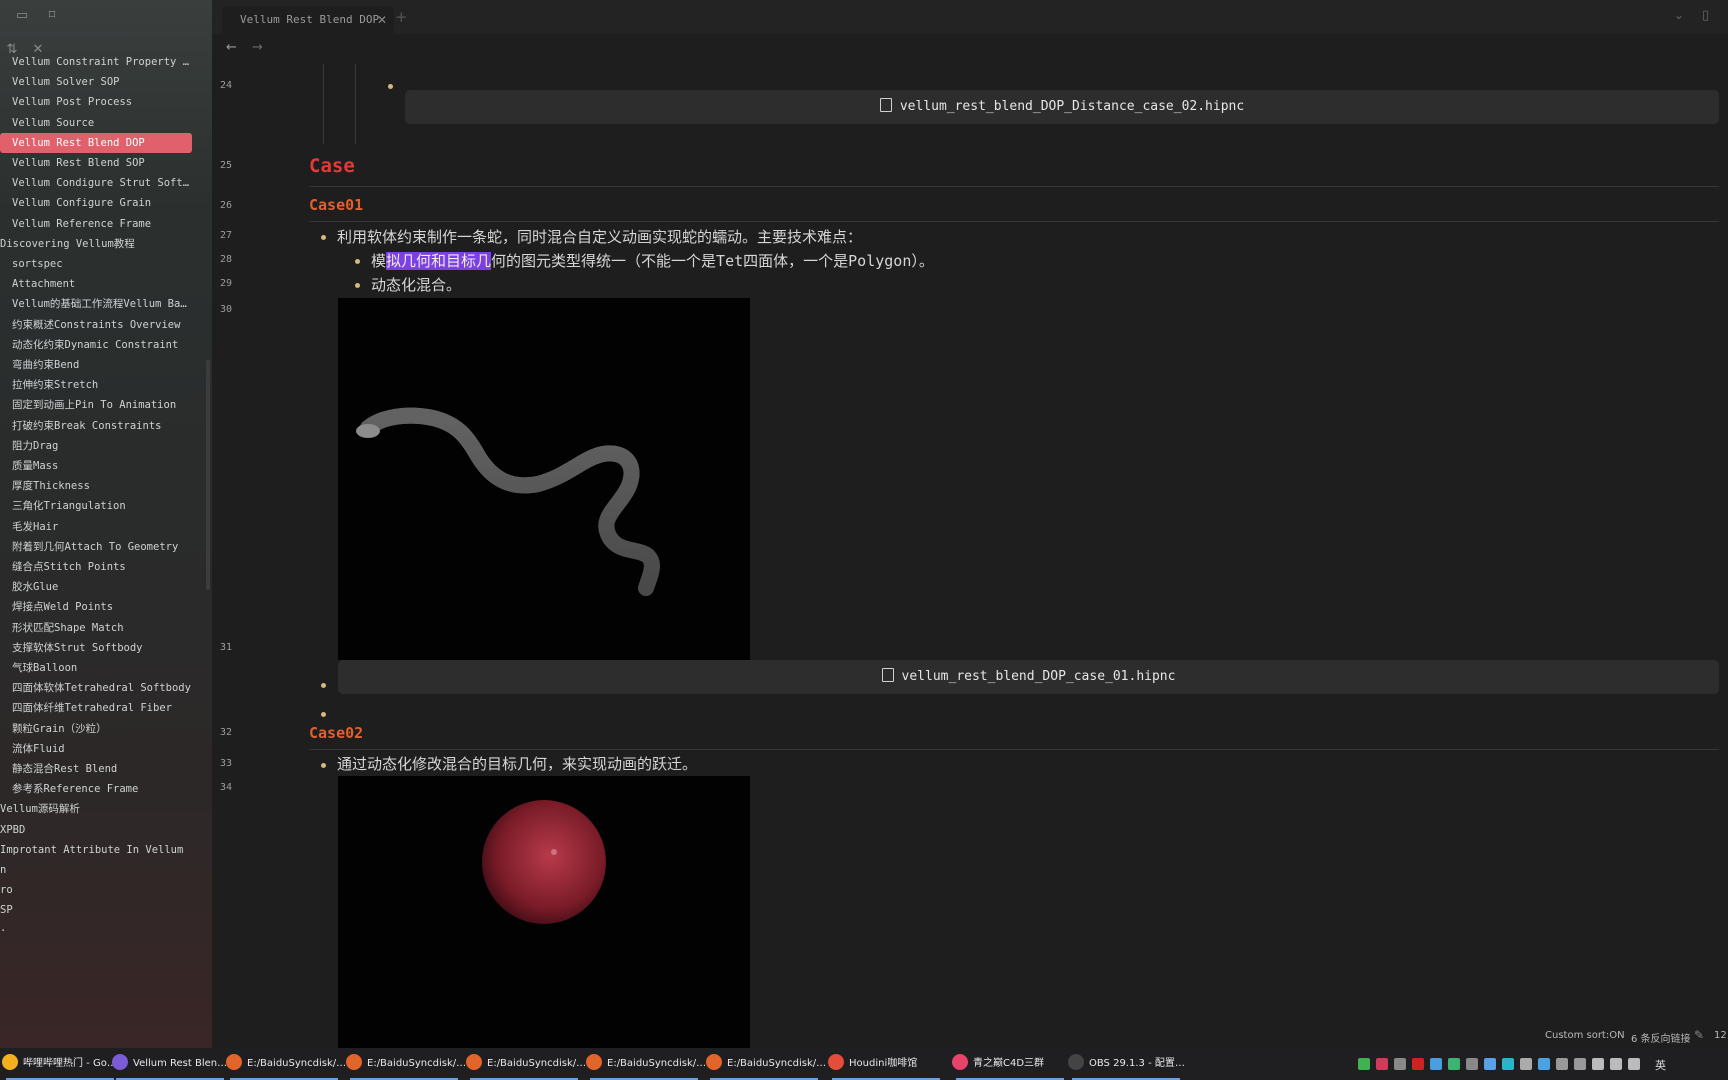 The image size is (1728, 1080). What do you see at coordinates (336, 733) in the screenshot?
I see `heading-case02: Case02` at bounding box center [336, 733].